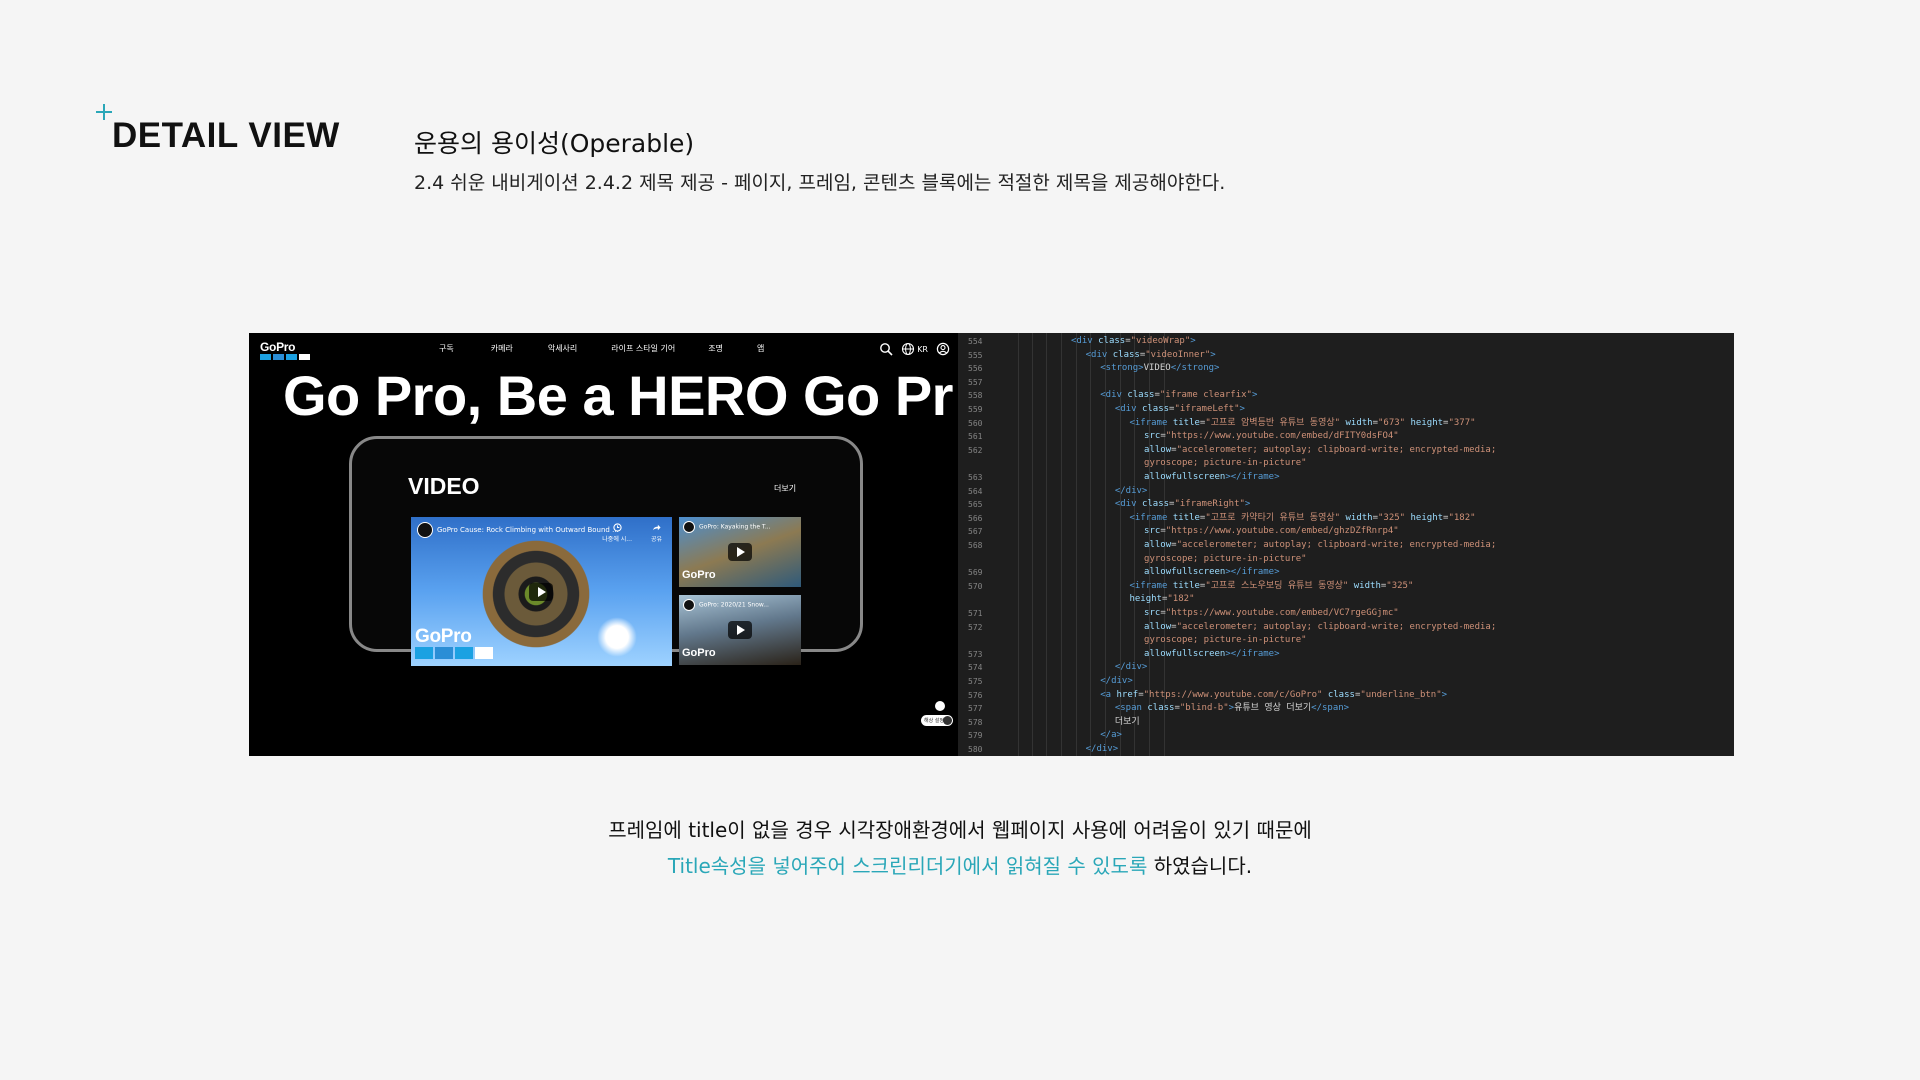 The width and height of the screenshot is (1920, 1080). I want to click on nav-item-camera: 카메라, so click(502, 348).